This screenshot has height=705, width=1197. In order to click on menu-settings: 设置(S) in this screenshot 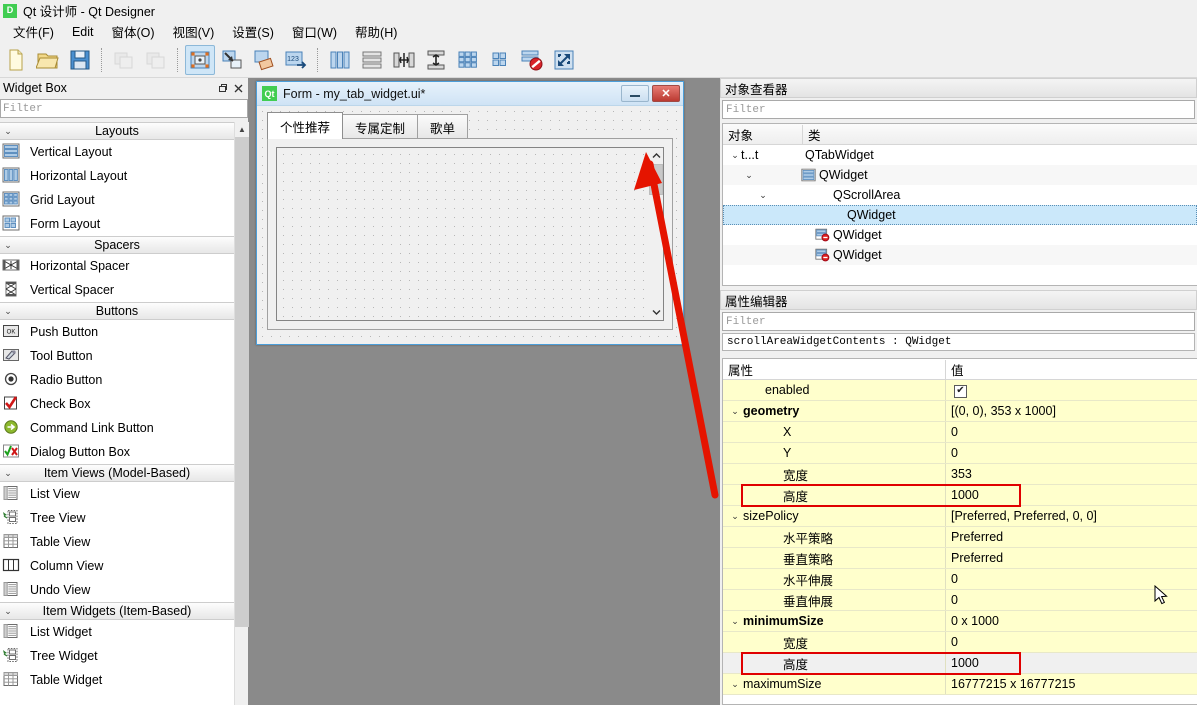, I will do `click(253, 31)`.